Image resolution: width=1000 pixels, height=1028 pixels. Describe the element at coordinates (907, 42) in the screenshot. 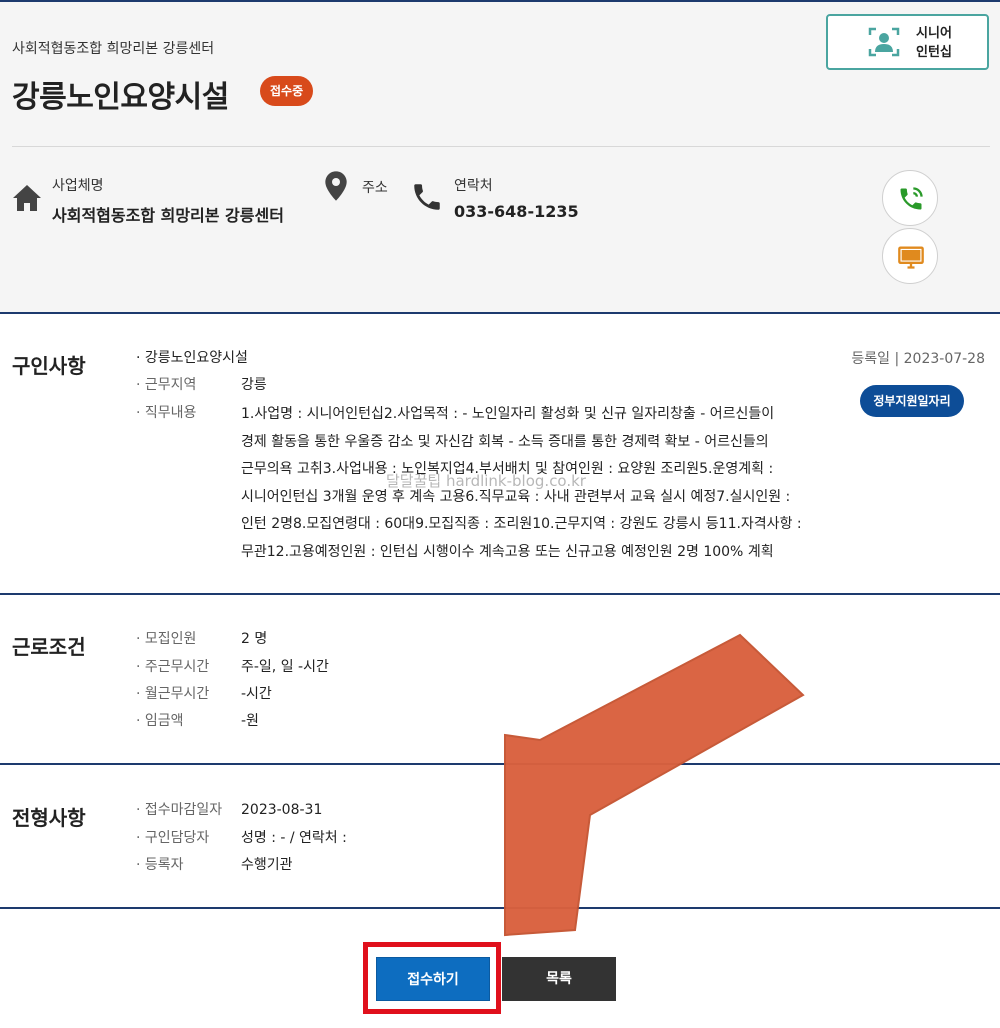

I see `senior-internship-button: 시니어 인턴십` at that location.